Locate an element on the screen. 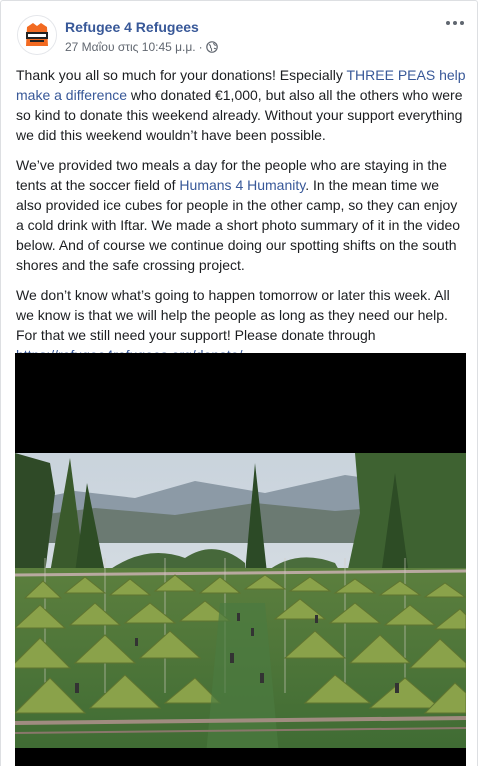  post-meta: 27 Μαΐου στις 10:45 μ.μ. · is located at coordinates (141, 47).